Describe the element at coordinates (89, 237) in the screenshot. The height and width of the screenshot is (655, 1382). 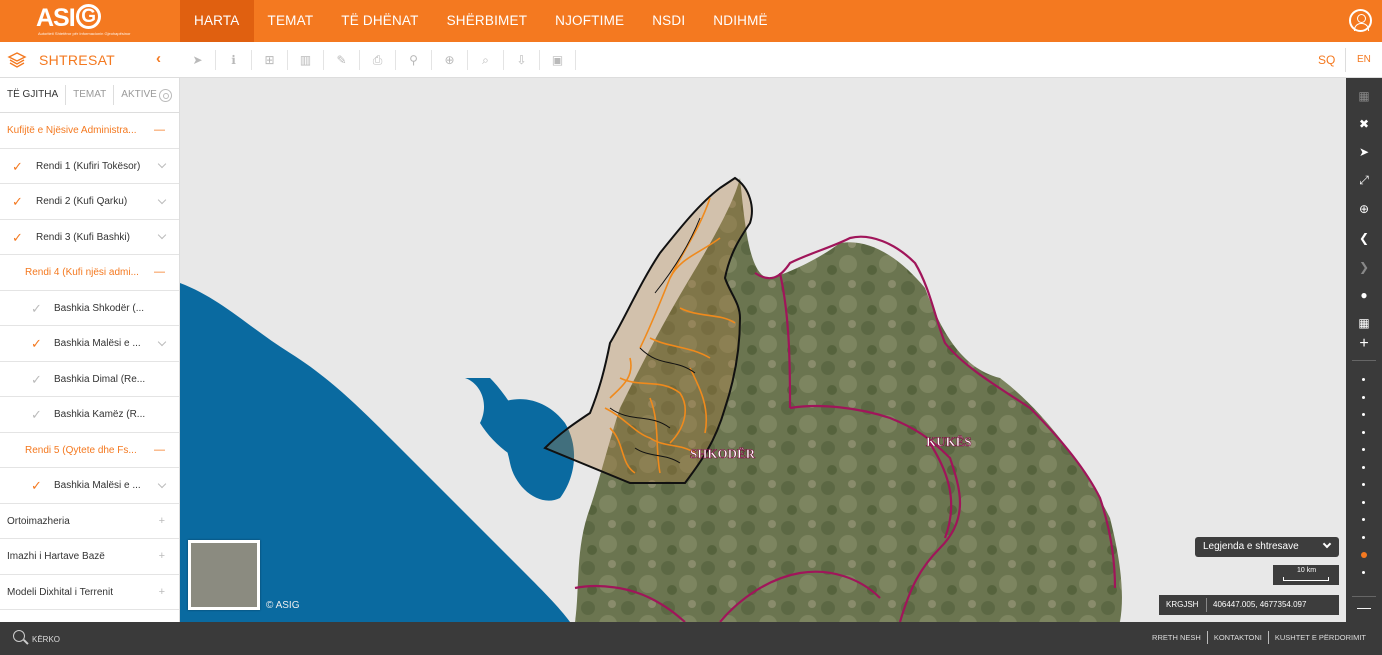
I see `layer-row: ✓ Rendi 3 (Kufi Bashki)` at that location.